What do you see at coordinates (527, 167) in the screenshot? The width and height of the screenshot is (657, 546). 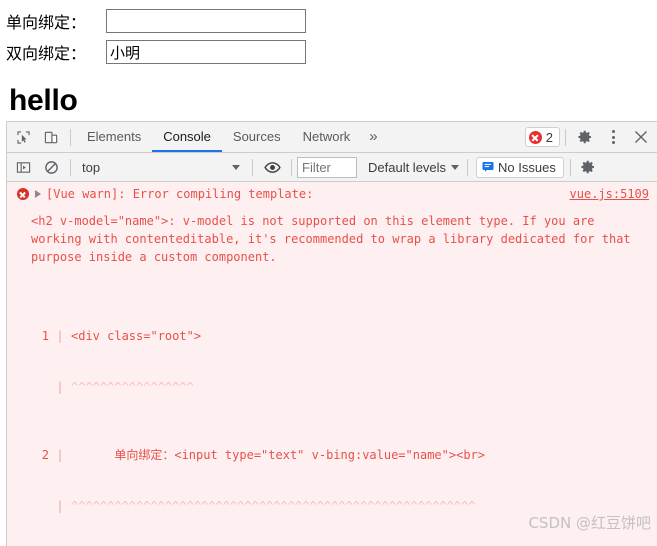 I see `issues-label: No Issues` at bounding box center [527, 167].